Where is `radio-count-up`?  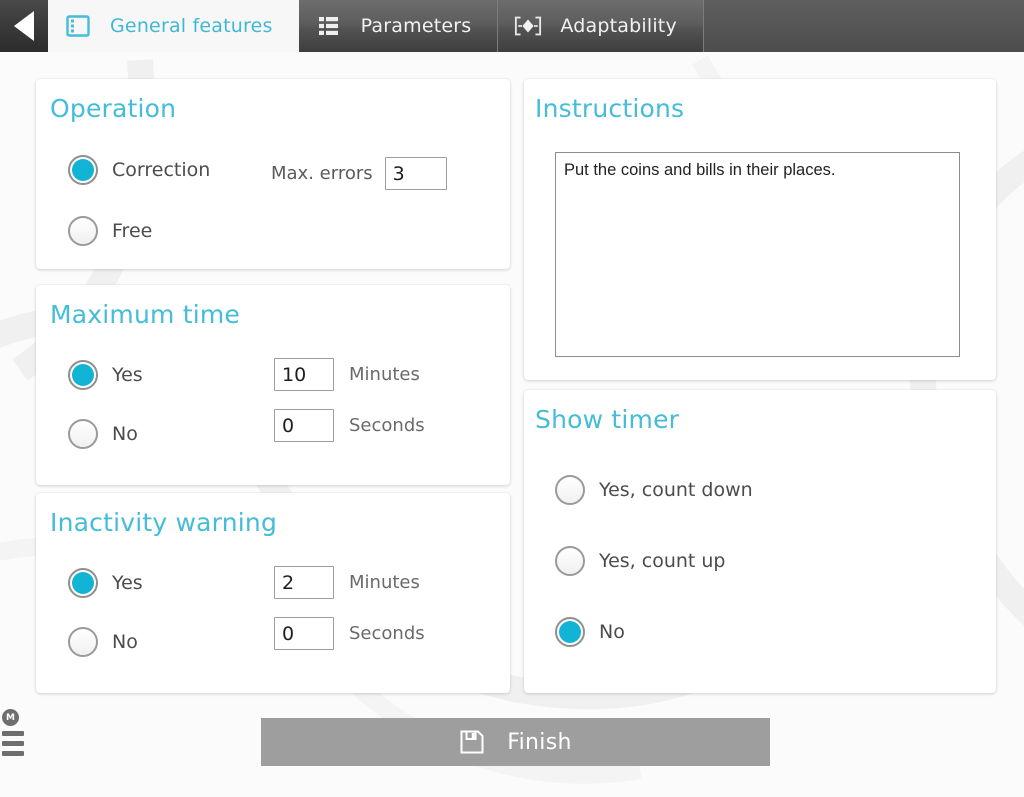
radio-count-up is located at coordinates (570, 561).